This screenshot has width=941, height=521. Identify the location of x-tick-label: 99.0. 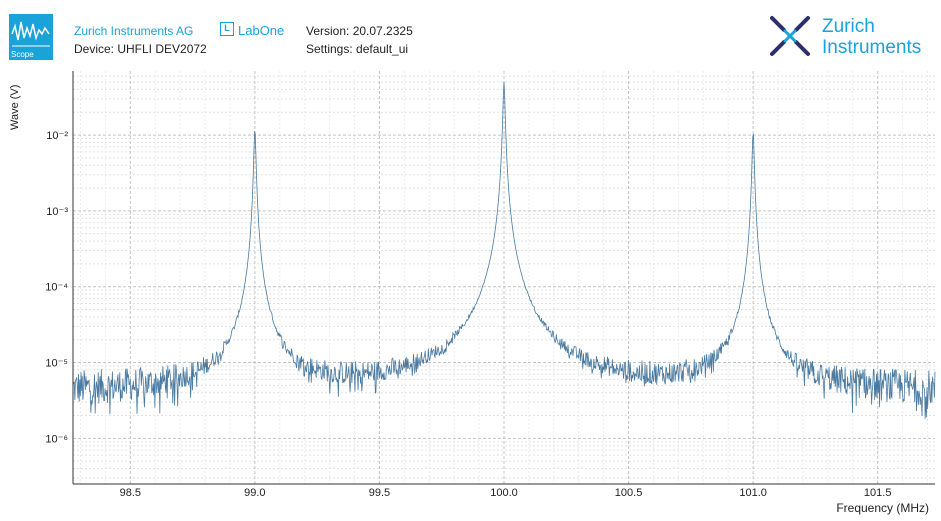
(254, 493).